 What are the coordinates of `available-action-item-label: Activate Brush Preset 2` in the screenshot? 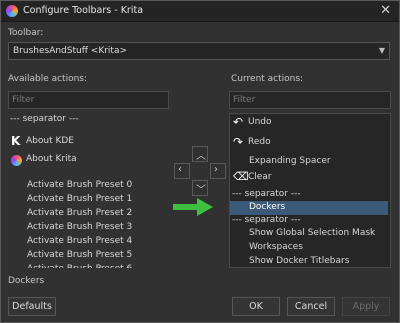 It's located at (80, 213).